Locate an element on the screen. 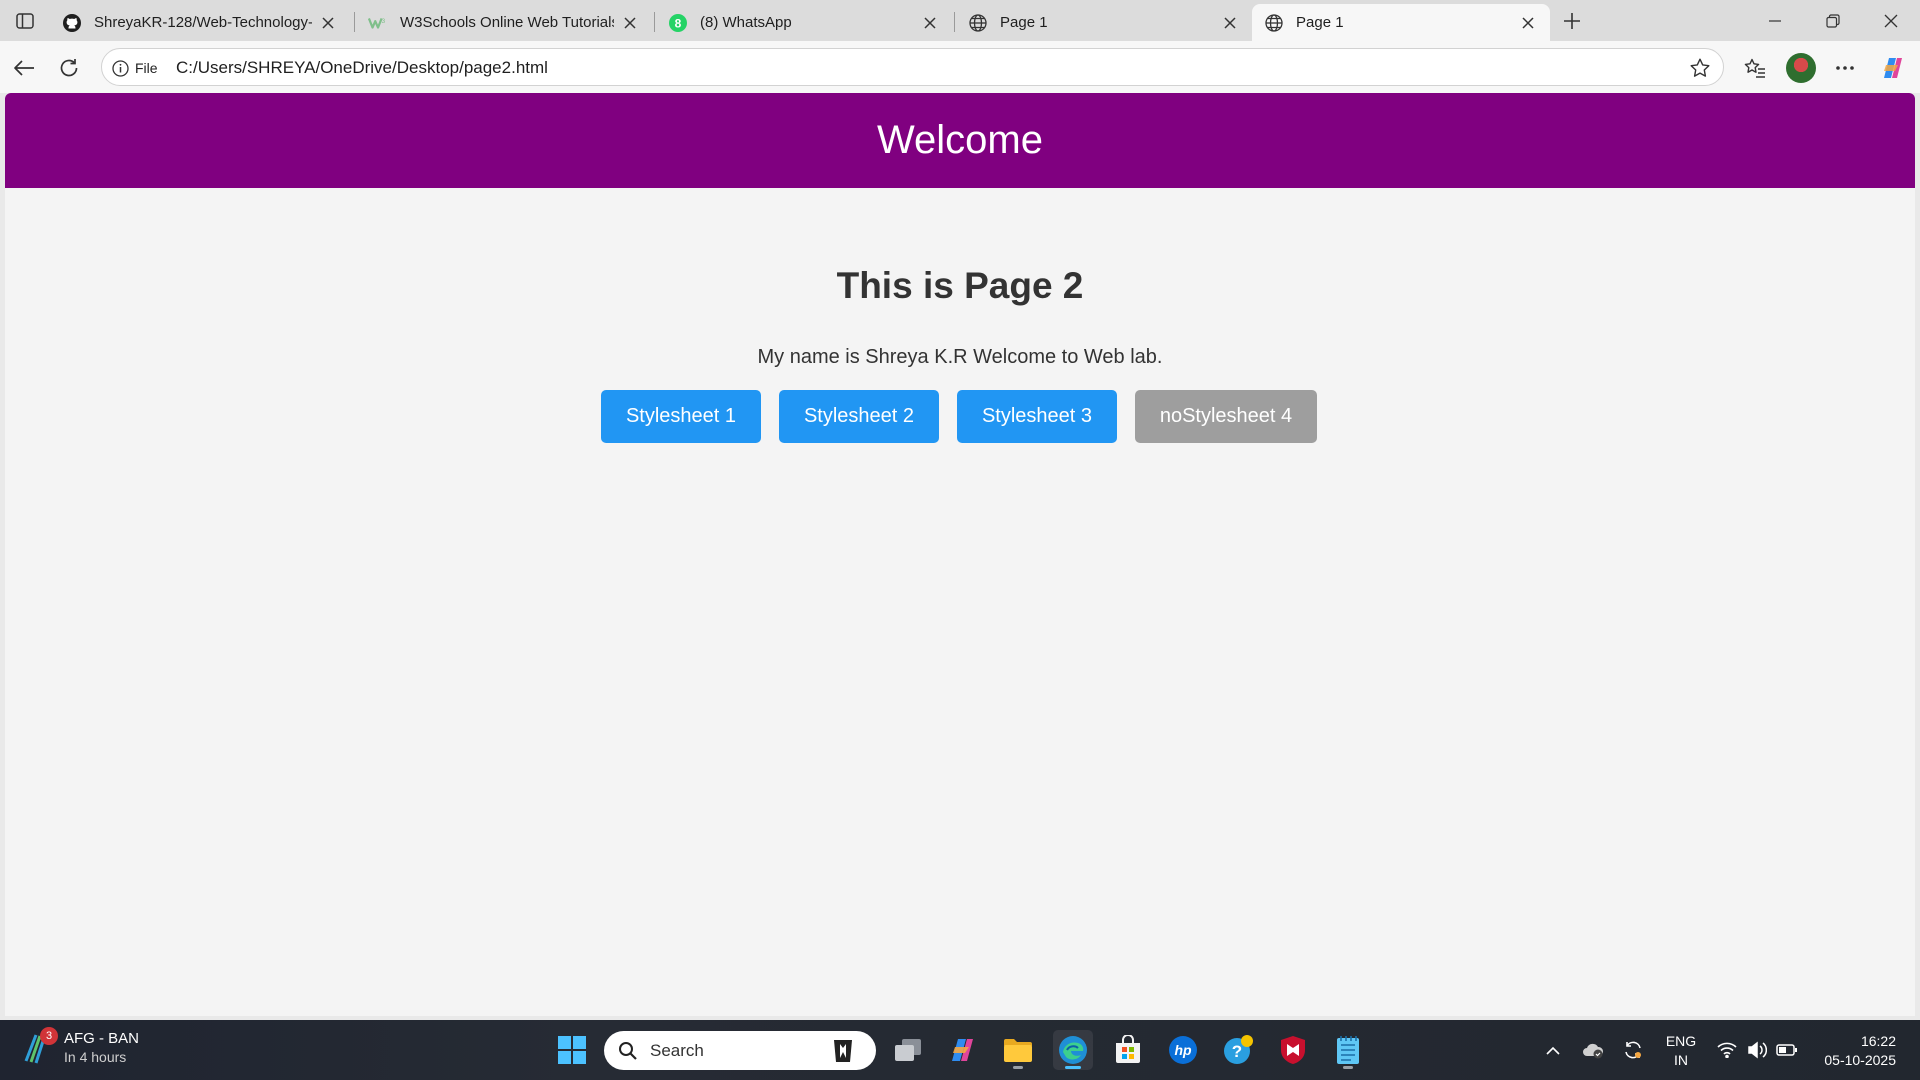 The height and width of the screenshot is (1080, 1920). info-icon is located at coordinates (120, 68).